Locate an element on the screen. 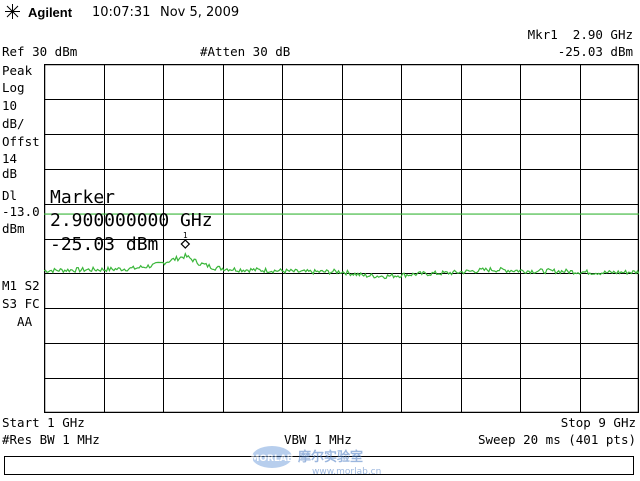  watermark-url: www.morlab.cn is located at coordinates (346, 472).